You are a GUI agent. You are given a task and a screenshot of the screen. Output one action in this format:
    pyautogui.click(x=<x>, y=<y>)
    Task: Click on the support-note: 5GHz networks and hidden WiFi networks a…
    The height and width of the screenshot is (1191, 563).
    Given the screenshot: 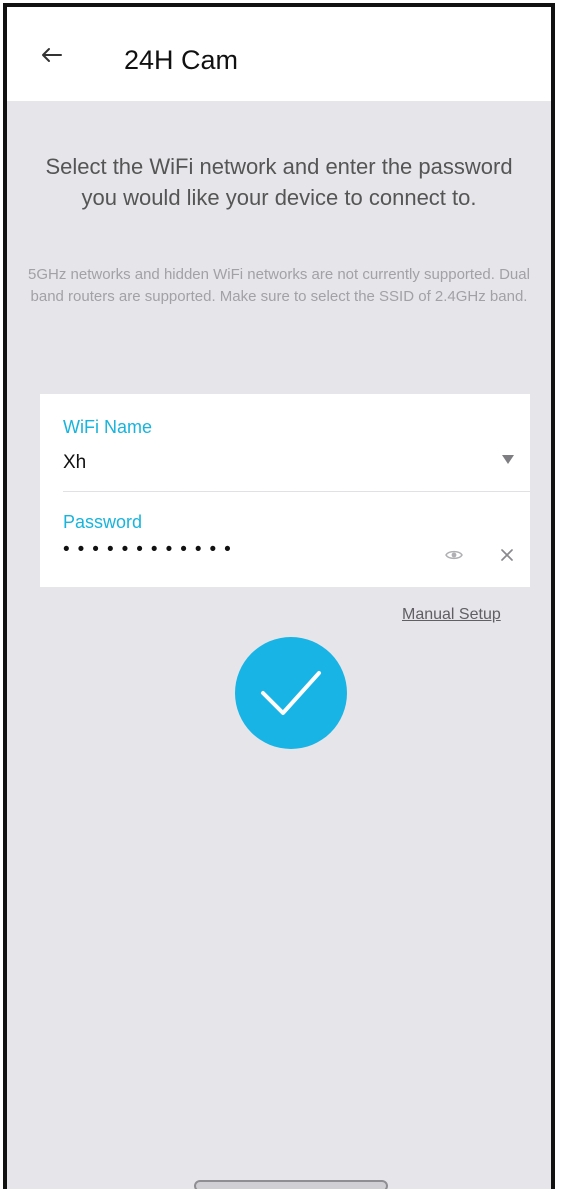 What is the action you would take?
    pyautogui.click(x=279, y=285)
    